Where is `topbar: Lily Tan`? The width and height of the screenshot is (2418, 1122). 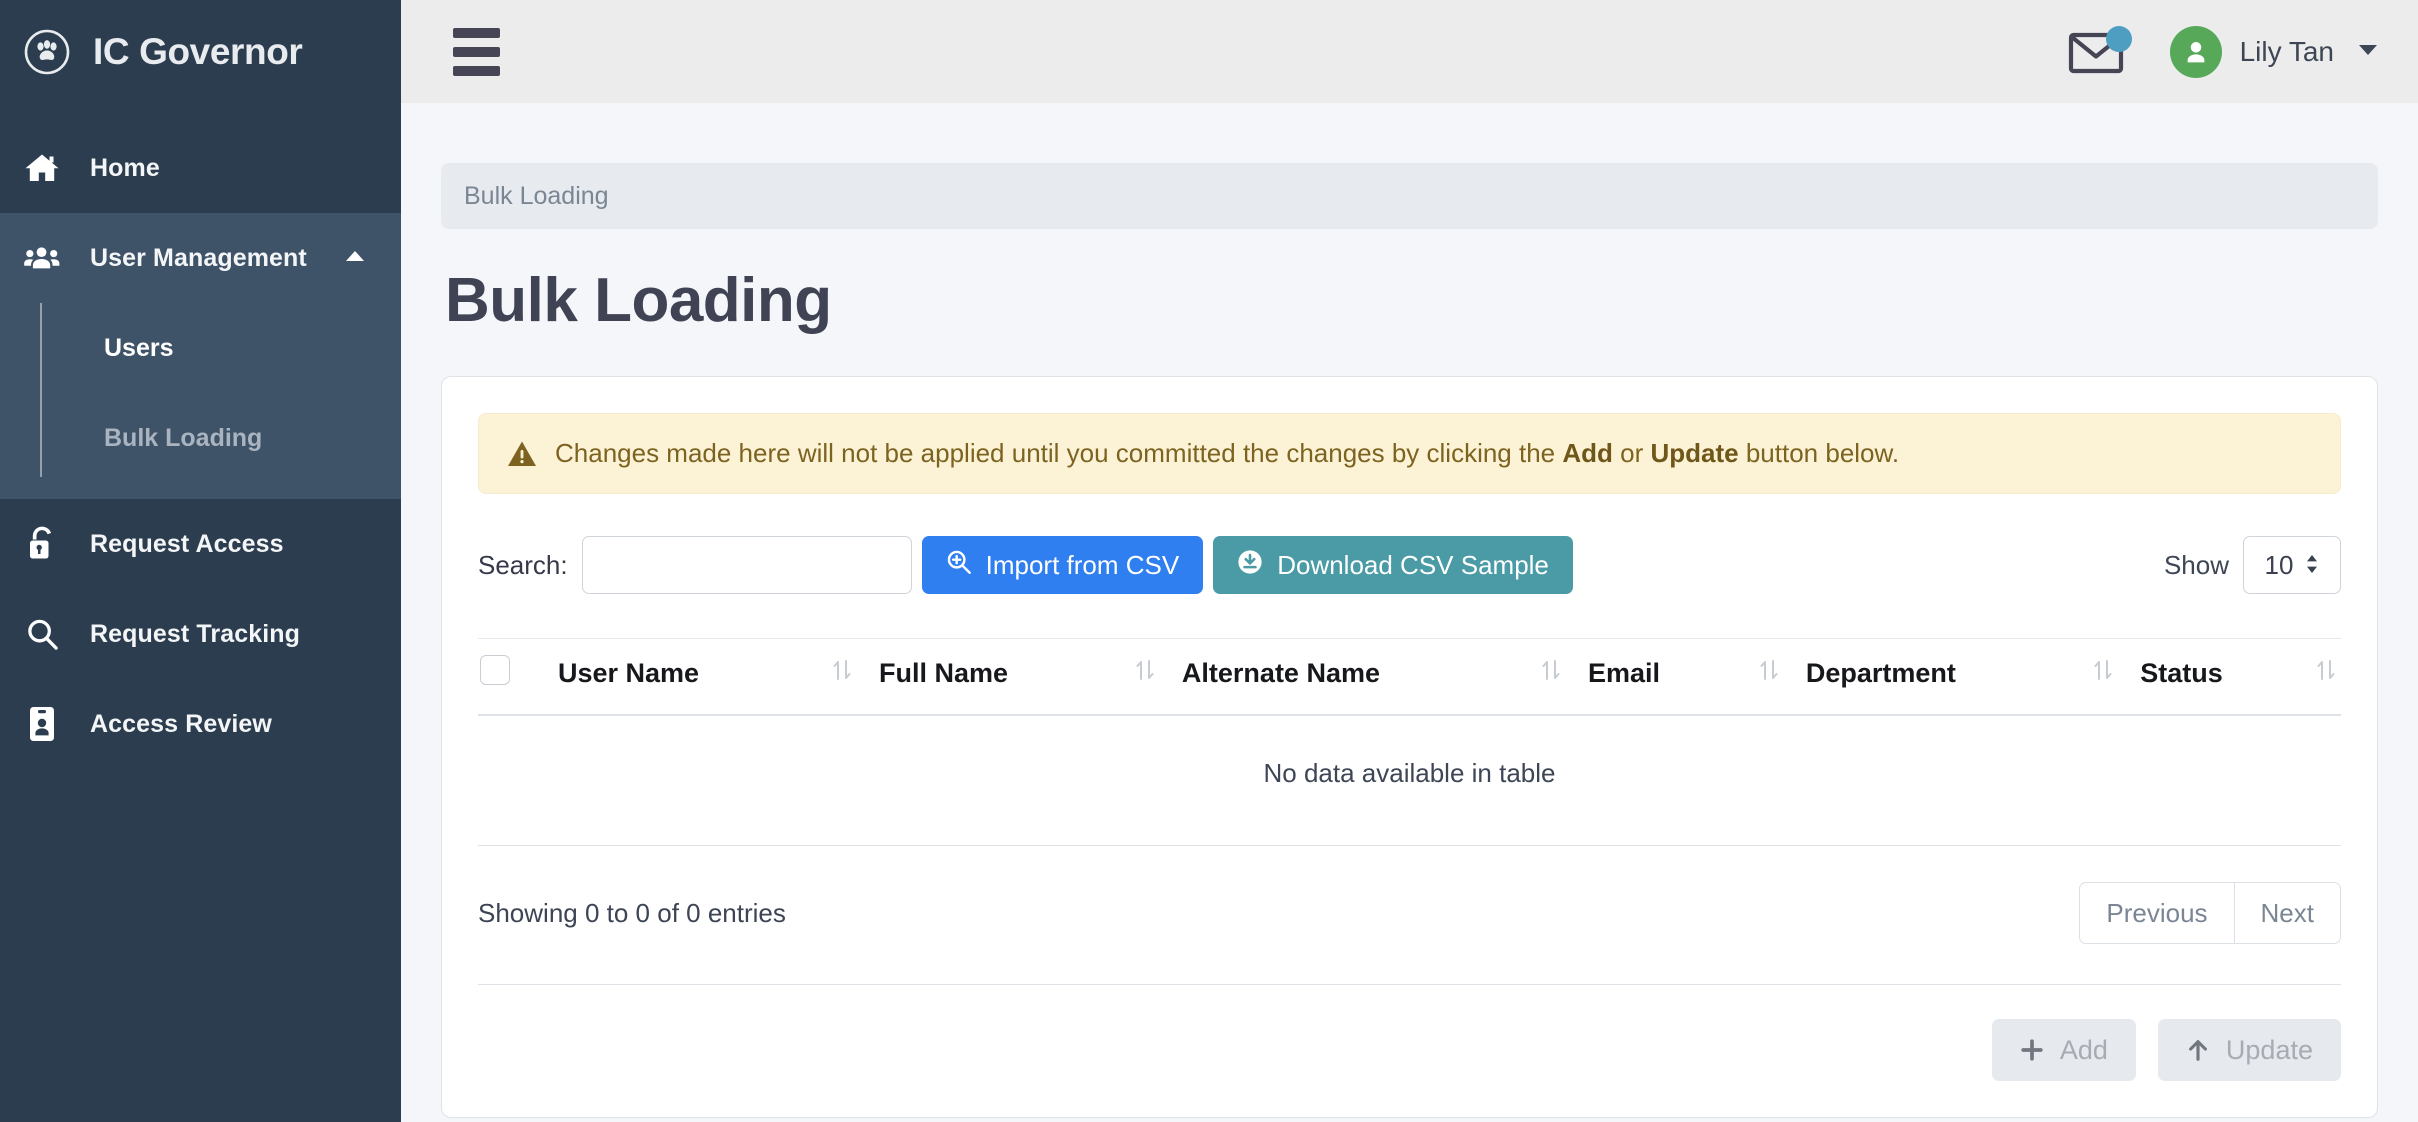
topbar: Lily Tan is located at coordinates (1409, 51).